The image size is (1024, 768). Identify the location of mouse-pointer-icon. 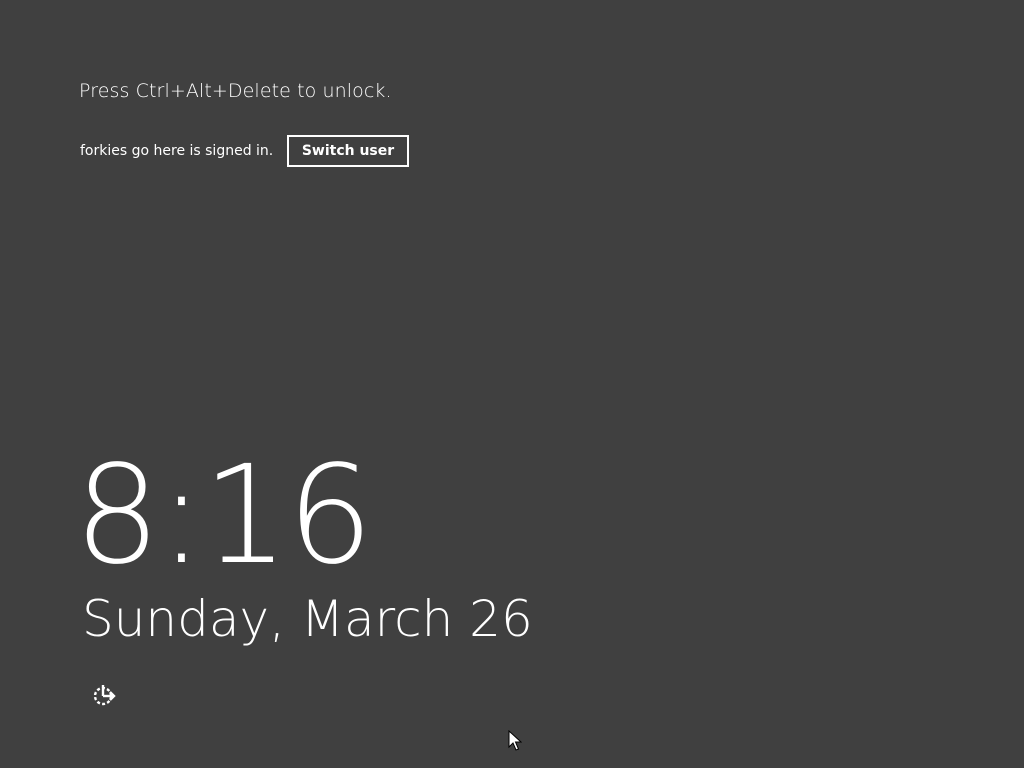
(515, 740).